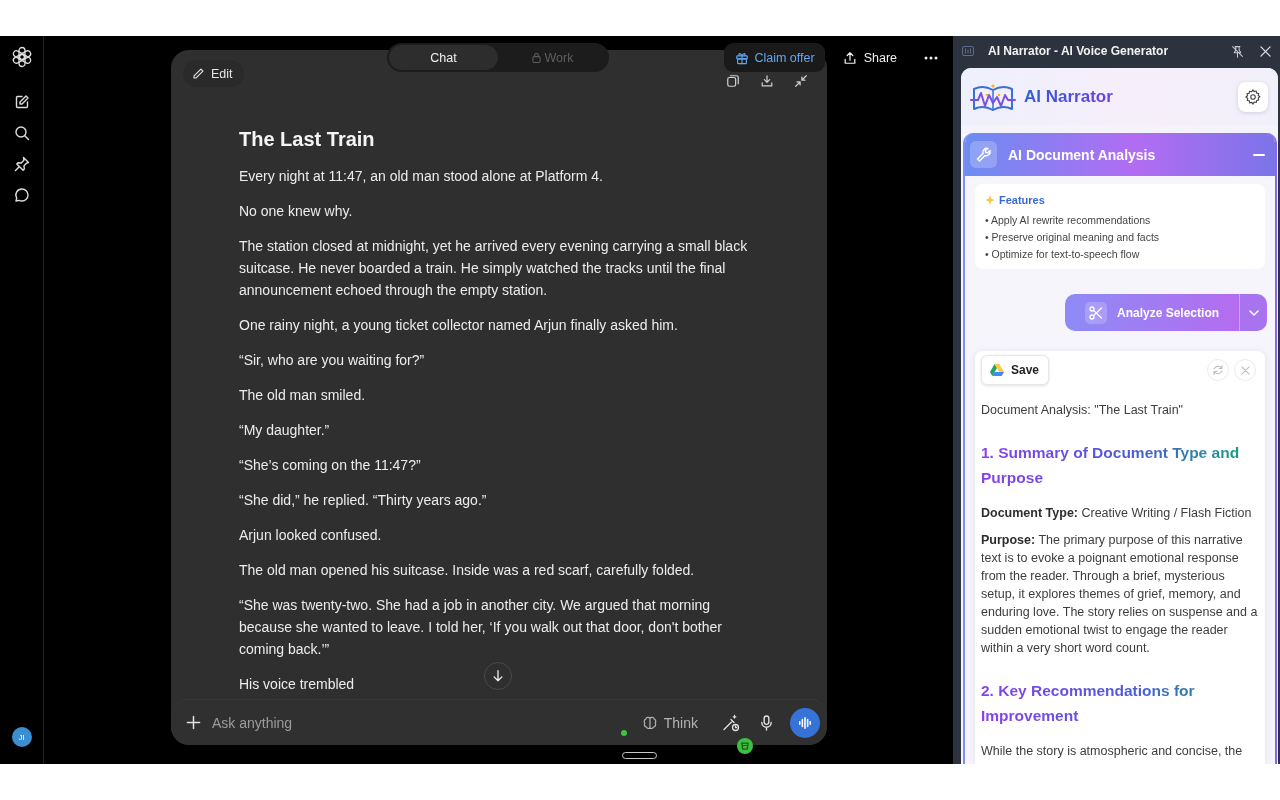  What do you see at coordinates (849, 57) in the screenshot?
I see `share-icon` at bounding box center [849, 57].